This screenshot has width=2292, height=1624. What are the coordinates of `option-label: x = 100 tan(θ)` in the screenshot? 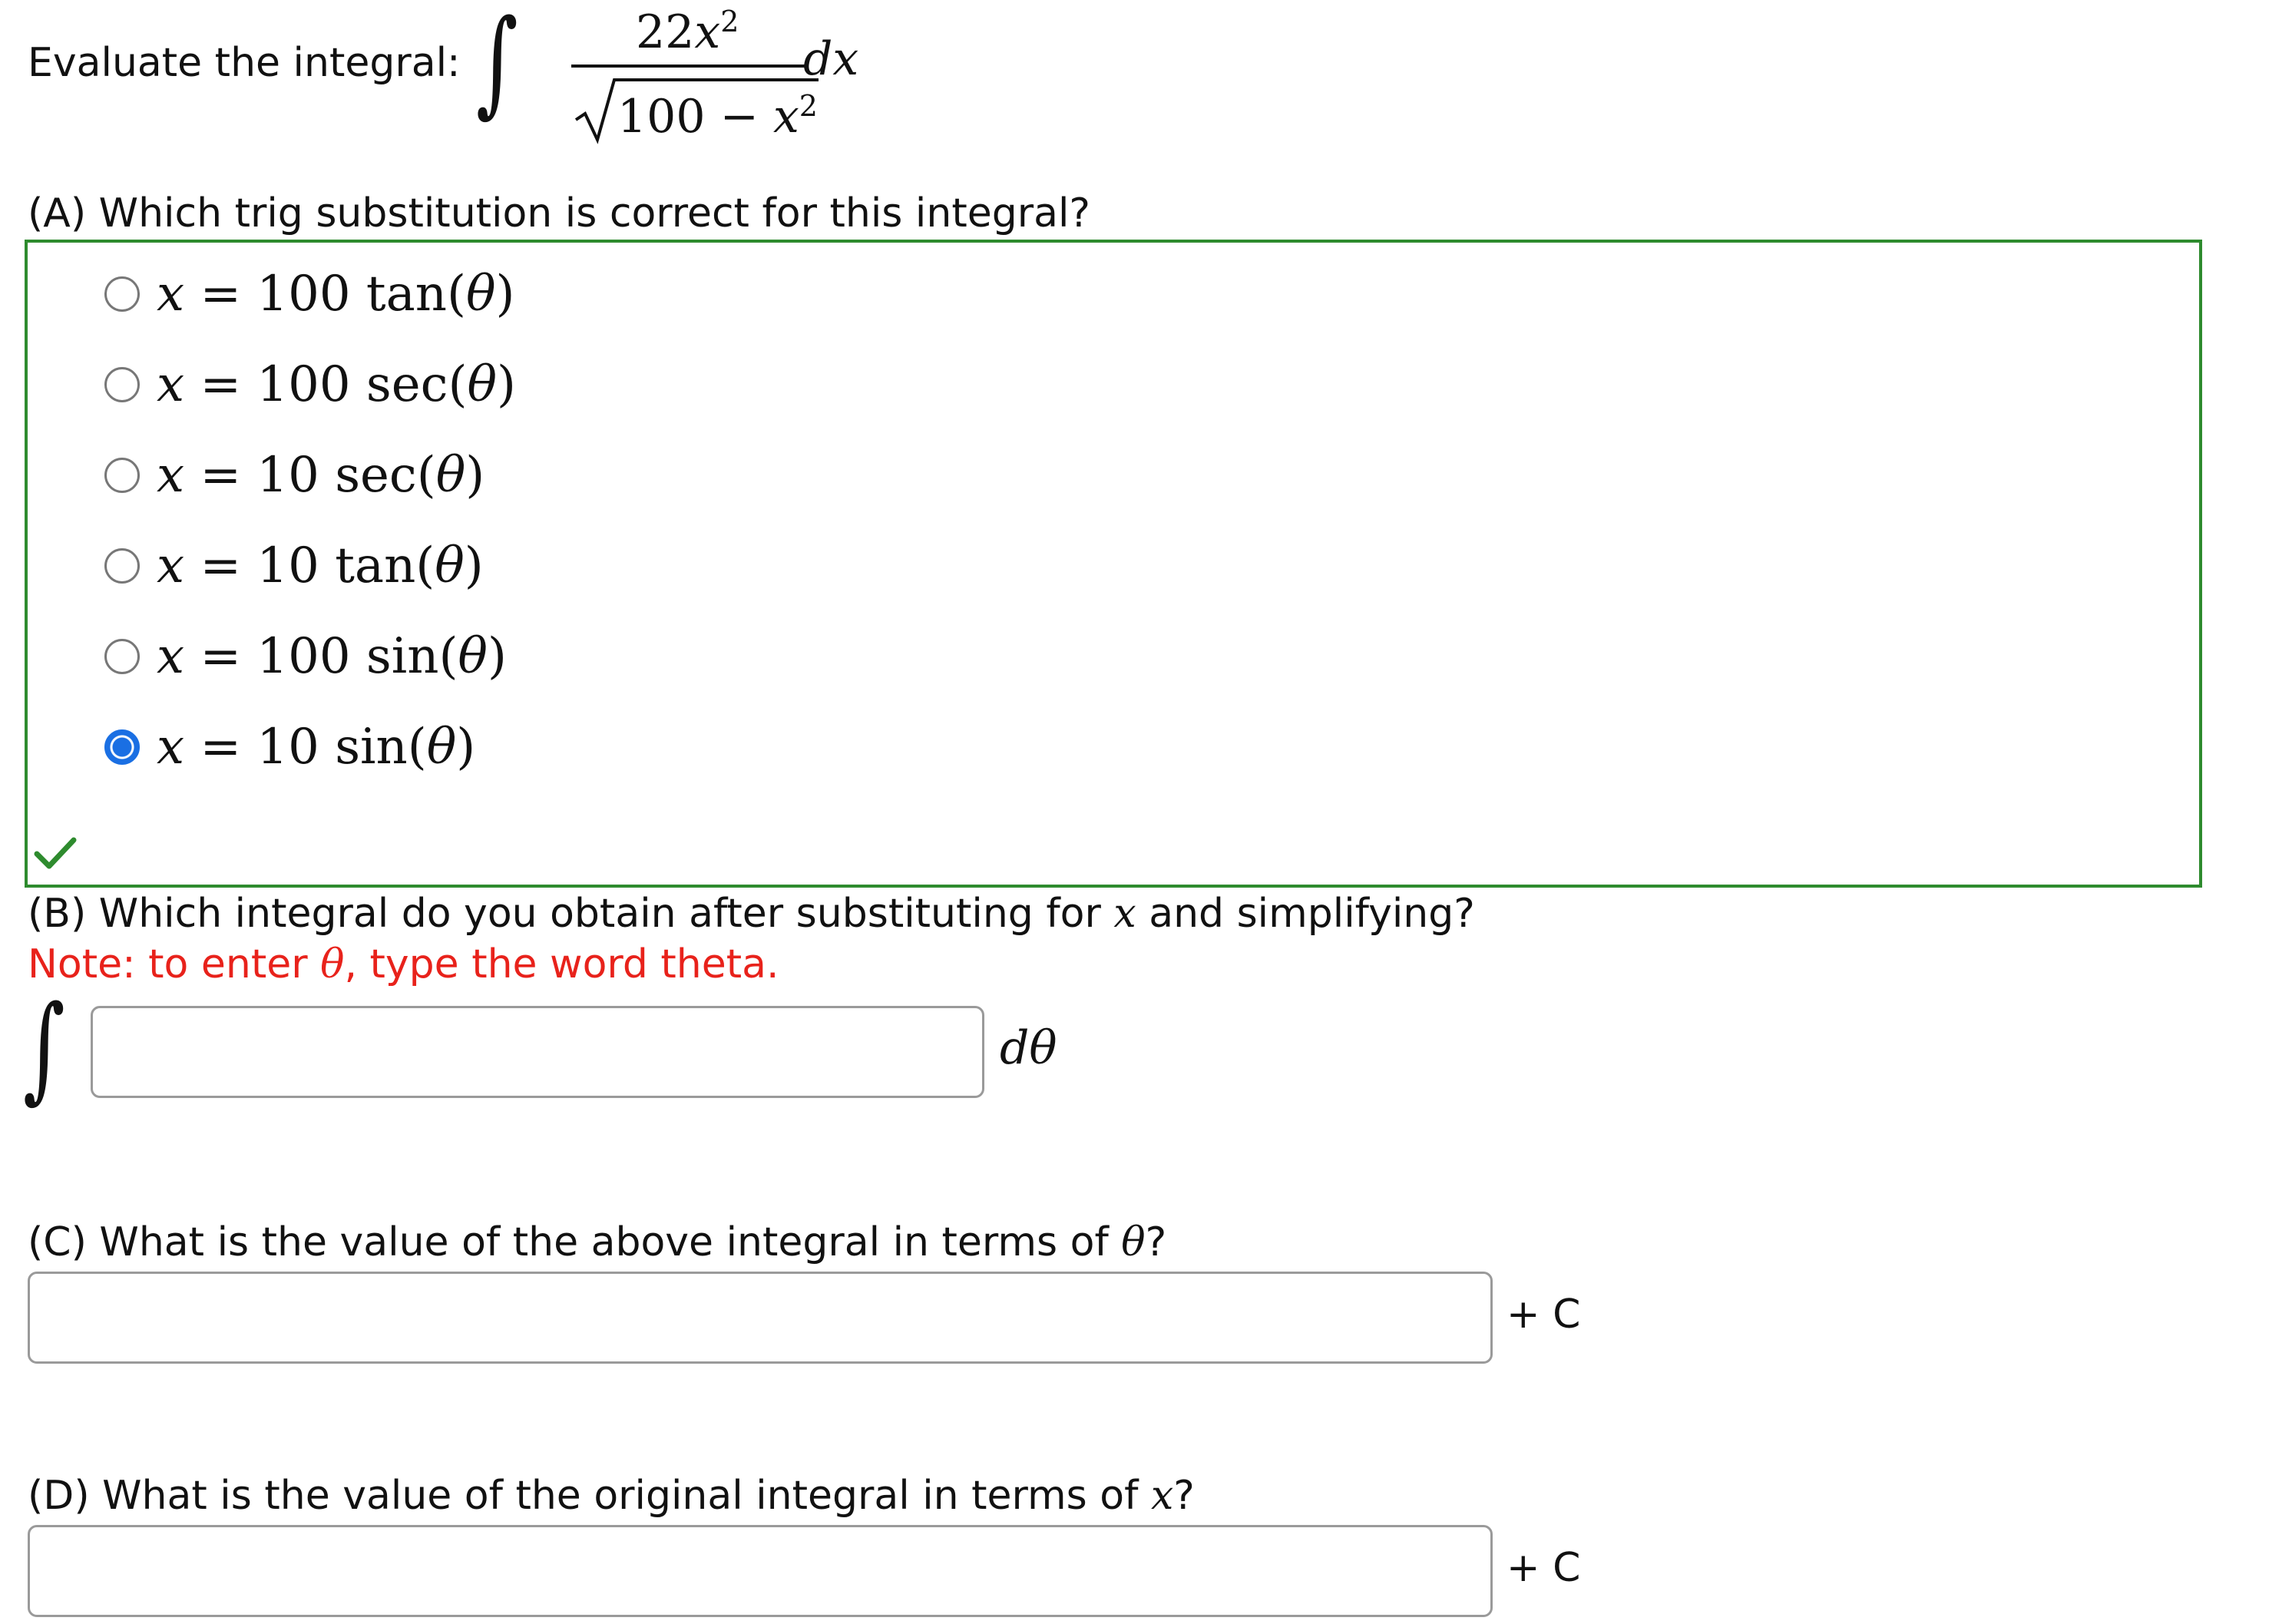 It's located at (336, 294).